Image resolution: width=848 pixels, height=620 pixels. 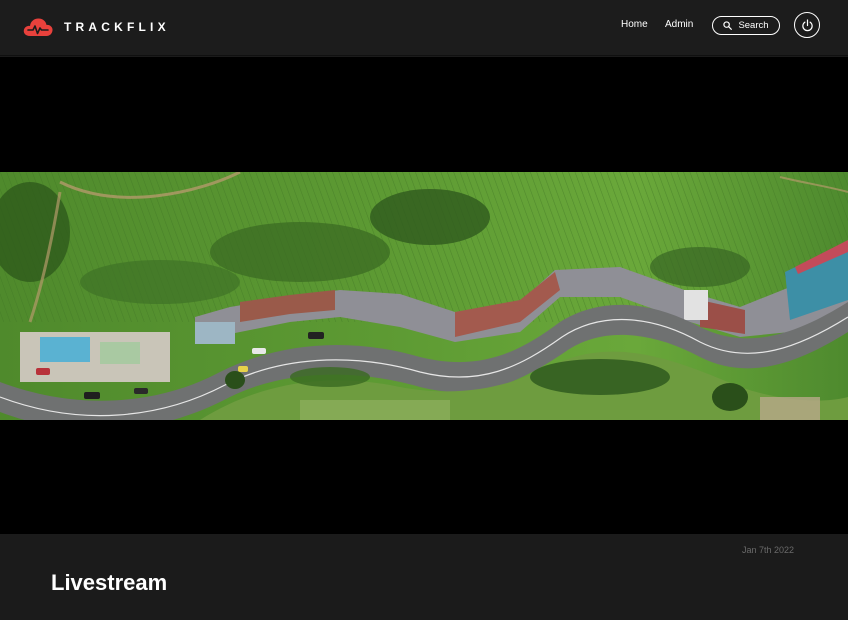 What do you see at coordinates (768, 550) in the screenshot?
I see `stream-date: Jan 7th 2022` at bounding box center [768, 550].